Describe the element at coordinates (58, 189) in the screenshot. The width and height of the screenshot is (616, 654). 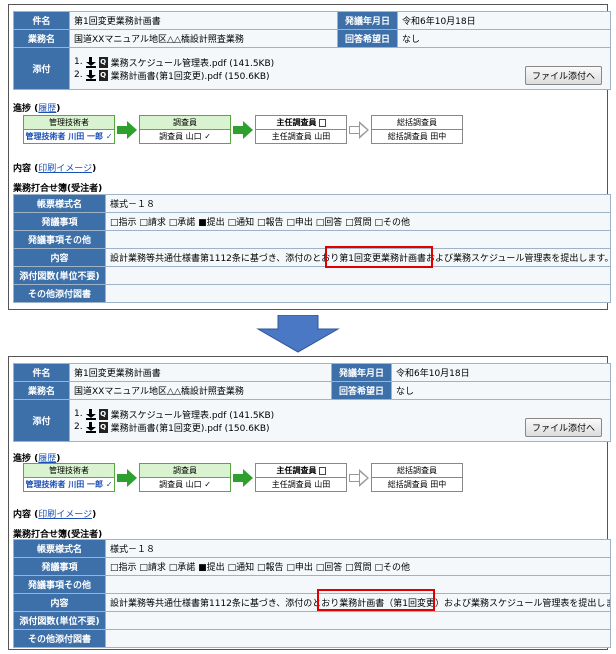
I see `section-title: 業務打合せ簿(受注者)` at that location.